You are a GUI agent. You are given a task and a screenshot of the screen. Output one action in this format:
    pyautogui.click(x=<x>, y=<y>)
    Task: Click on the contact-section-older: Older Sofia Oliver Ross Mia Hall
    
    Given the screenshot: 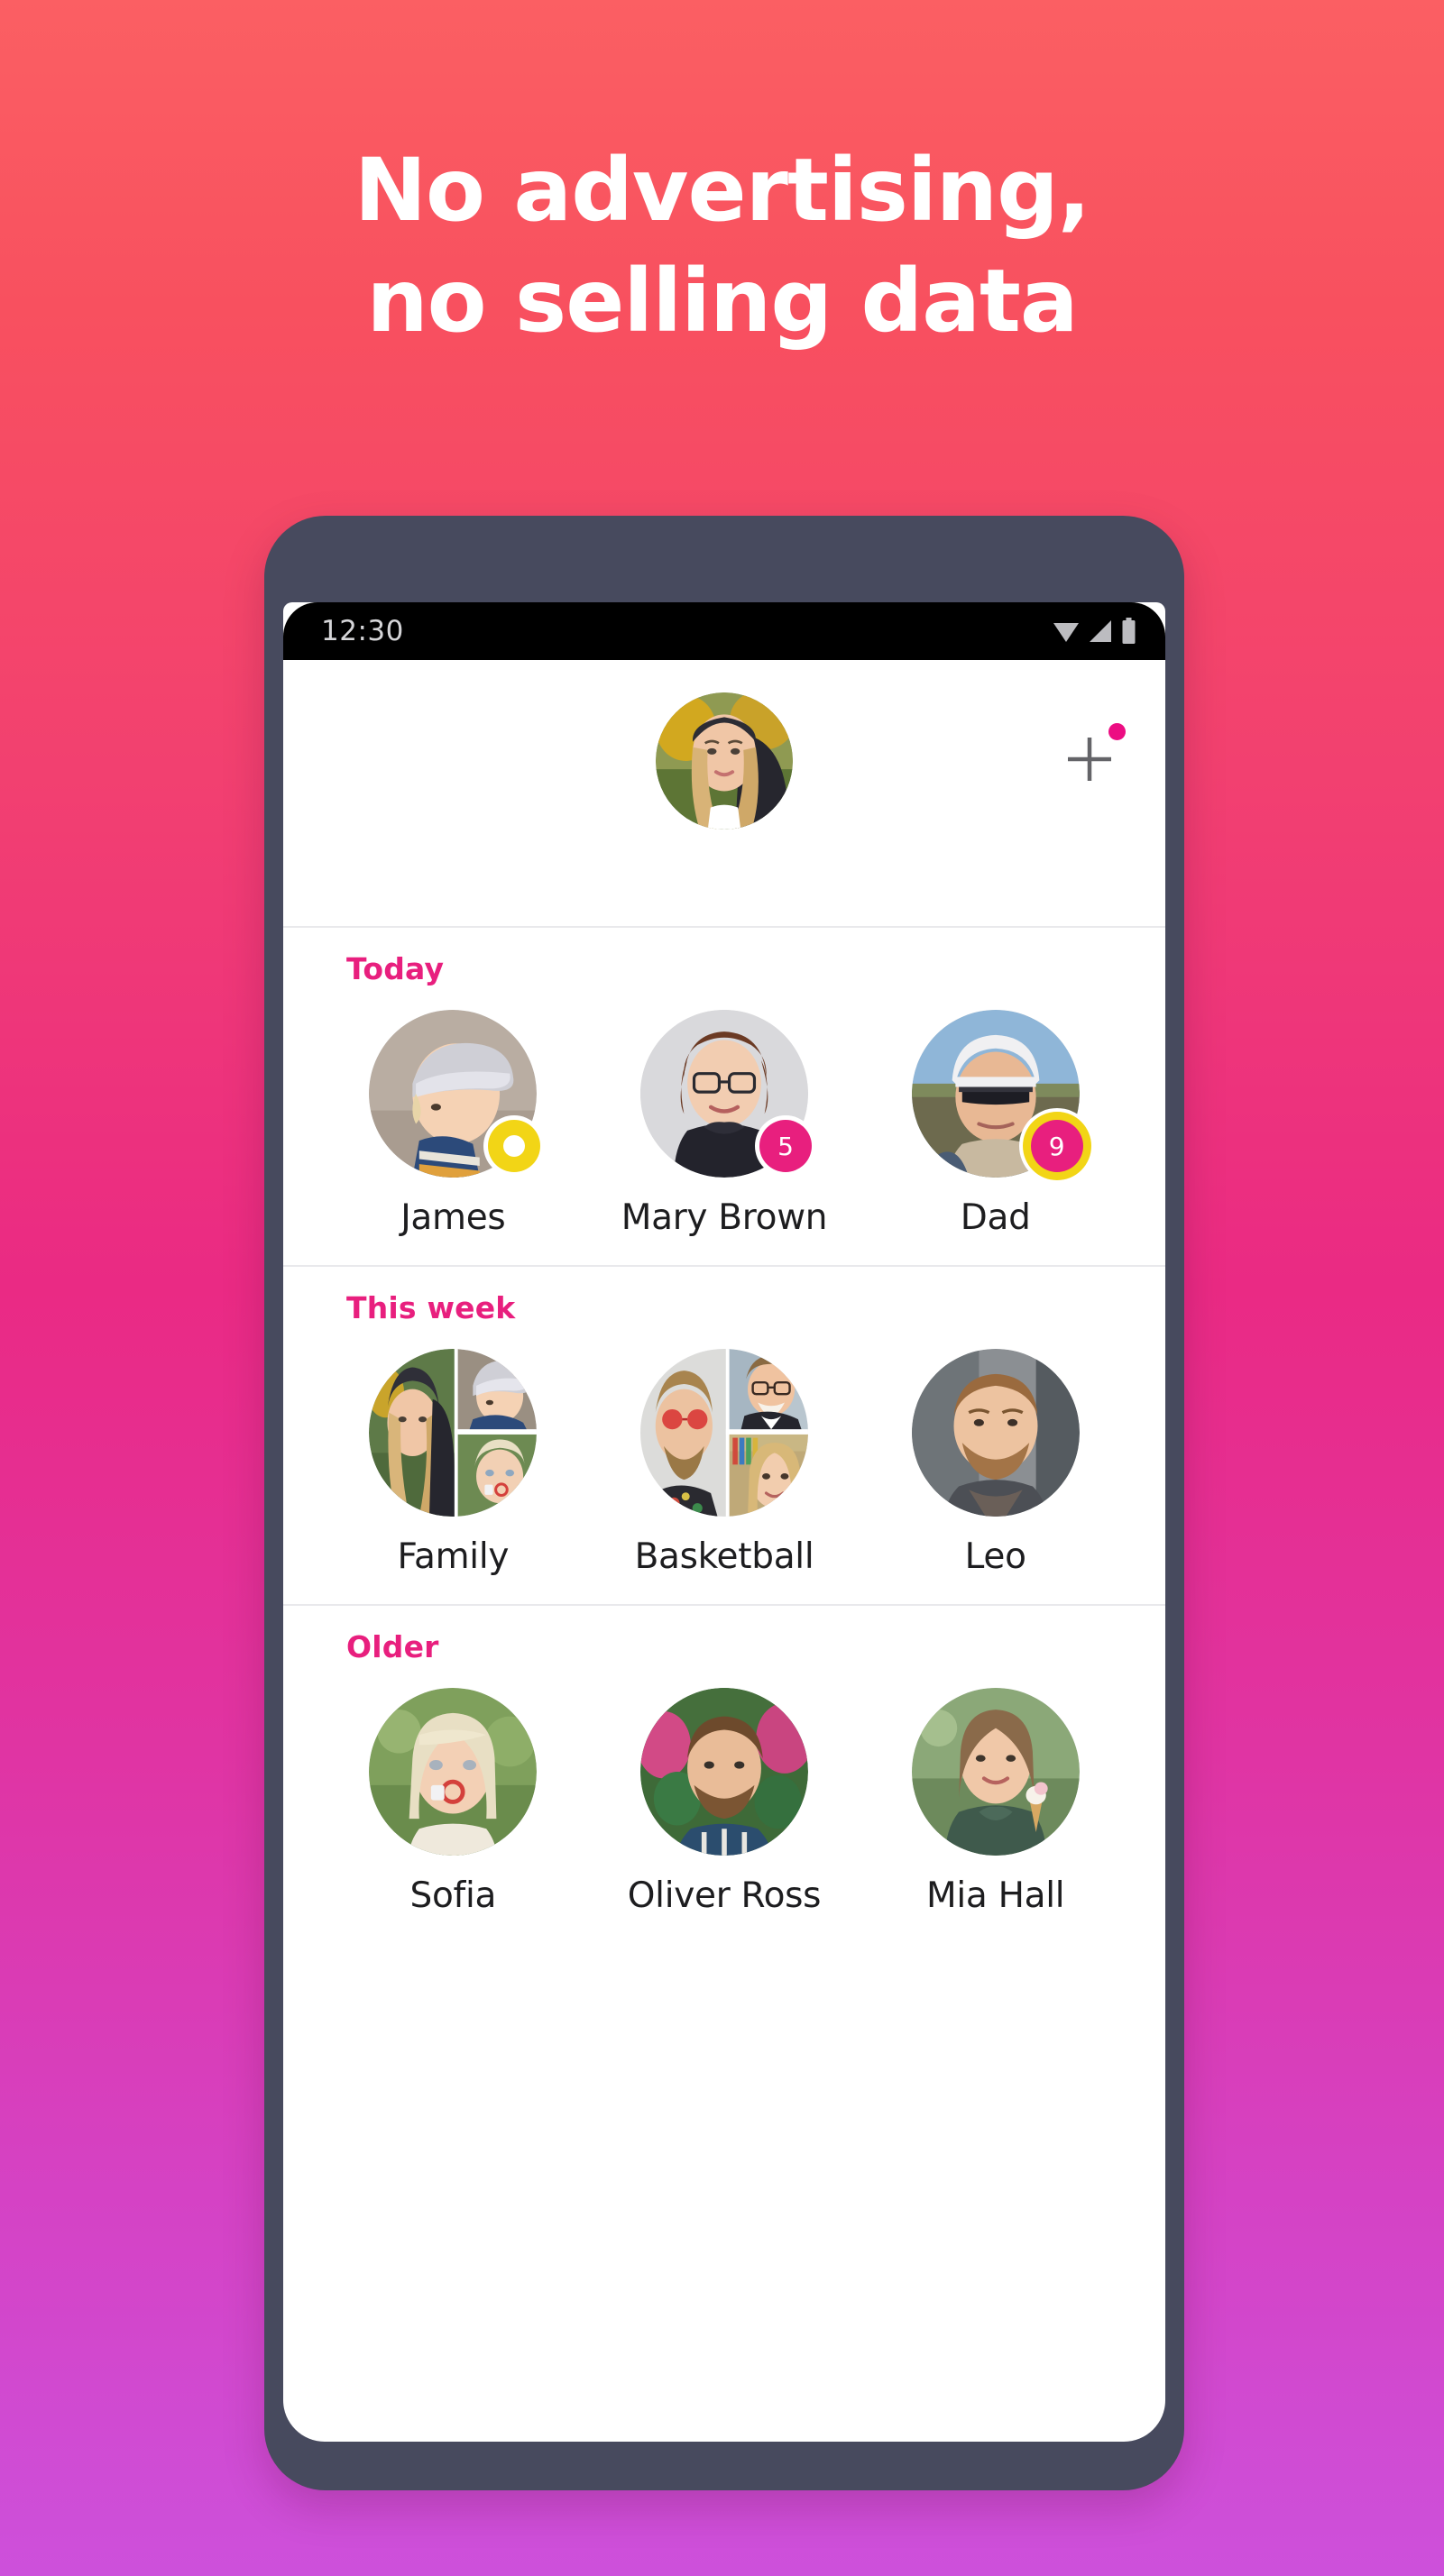 What is the action you would take?
    pyautogui.click(x=724, y=1774)
    